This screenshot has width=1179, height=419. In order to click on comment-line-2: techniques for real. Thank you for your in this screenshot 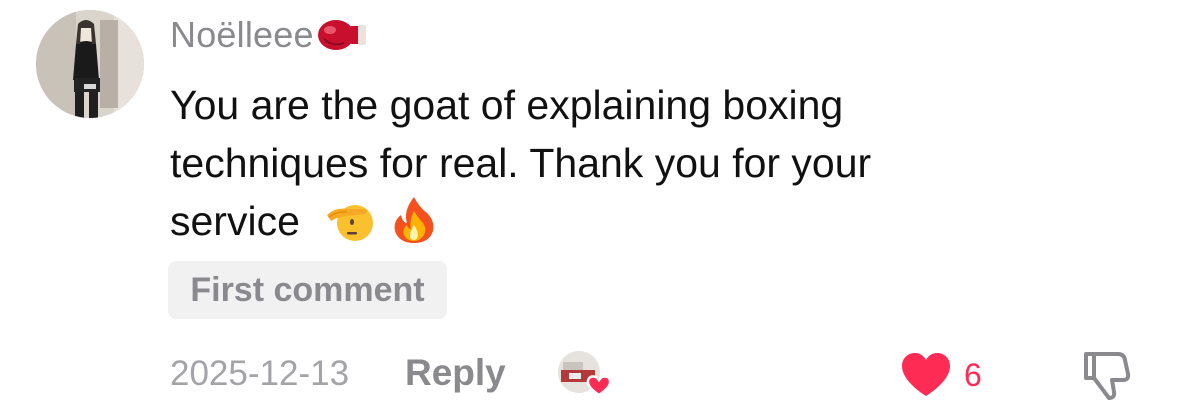, I will do `click(521, 163)`.